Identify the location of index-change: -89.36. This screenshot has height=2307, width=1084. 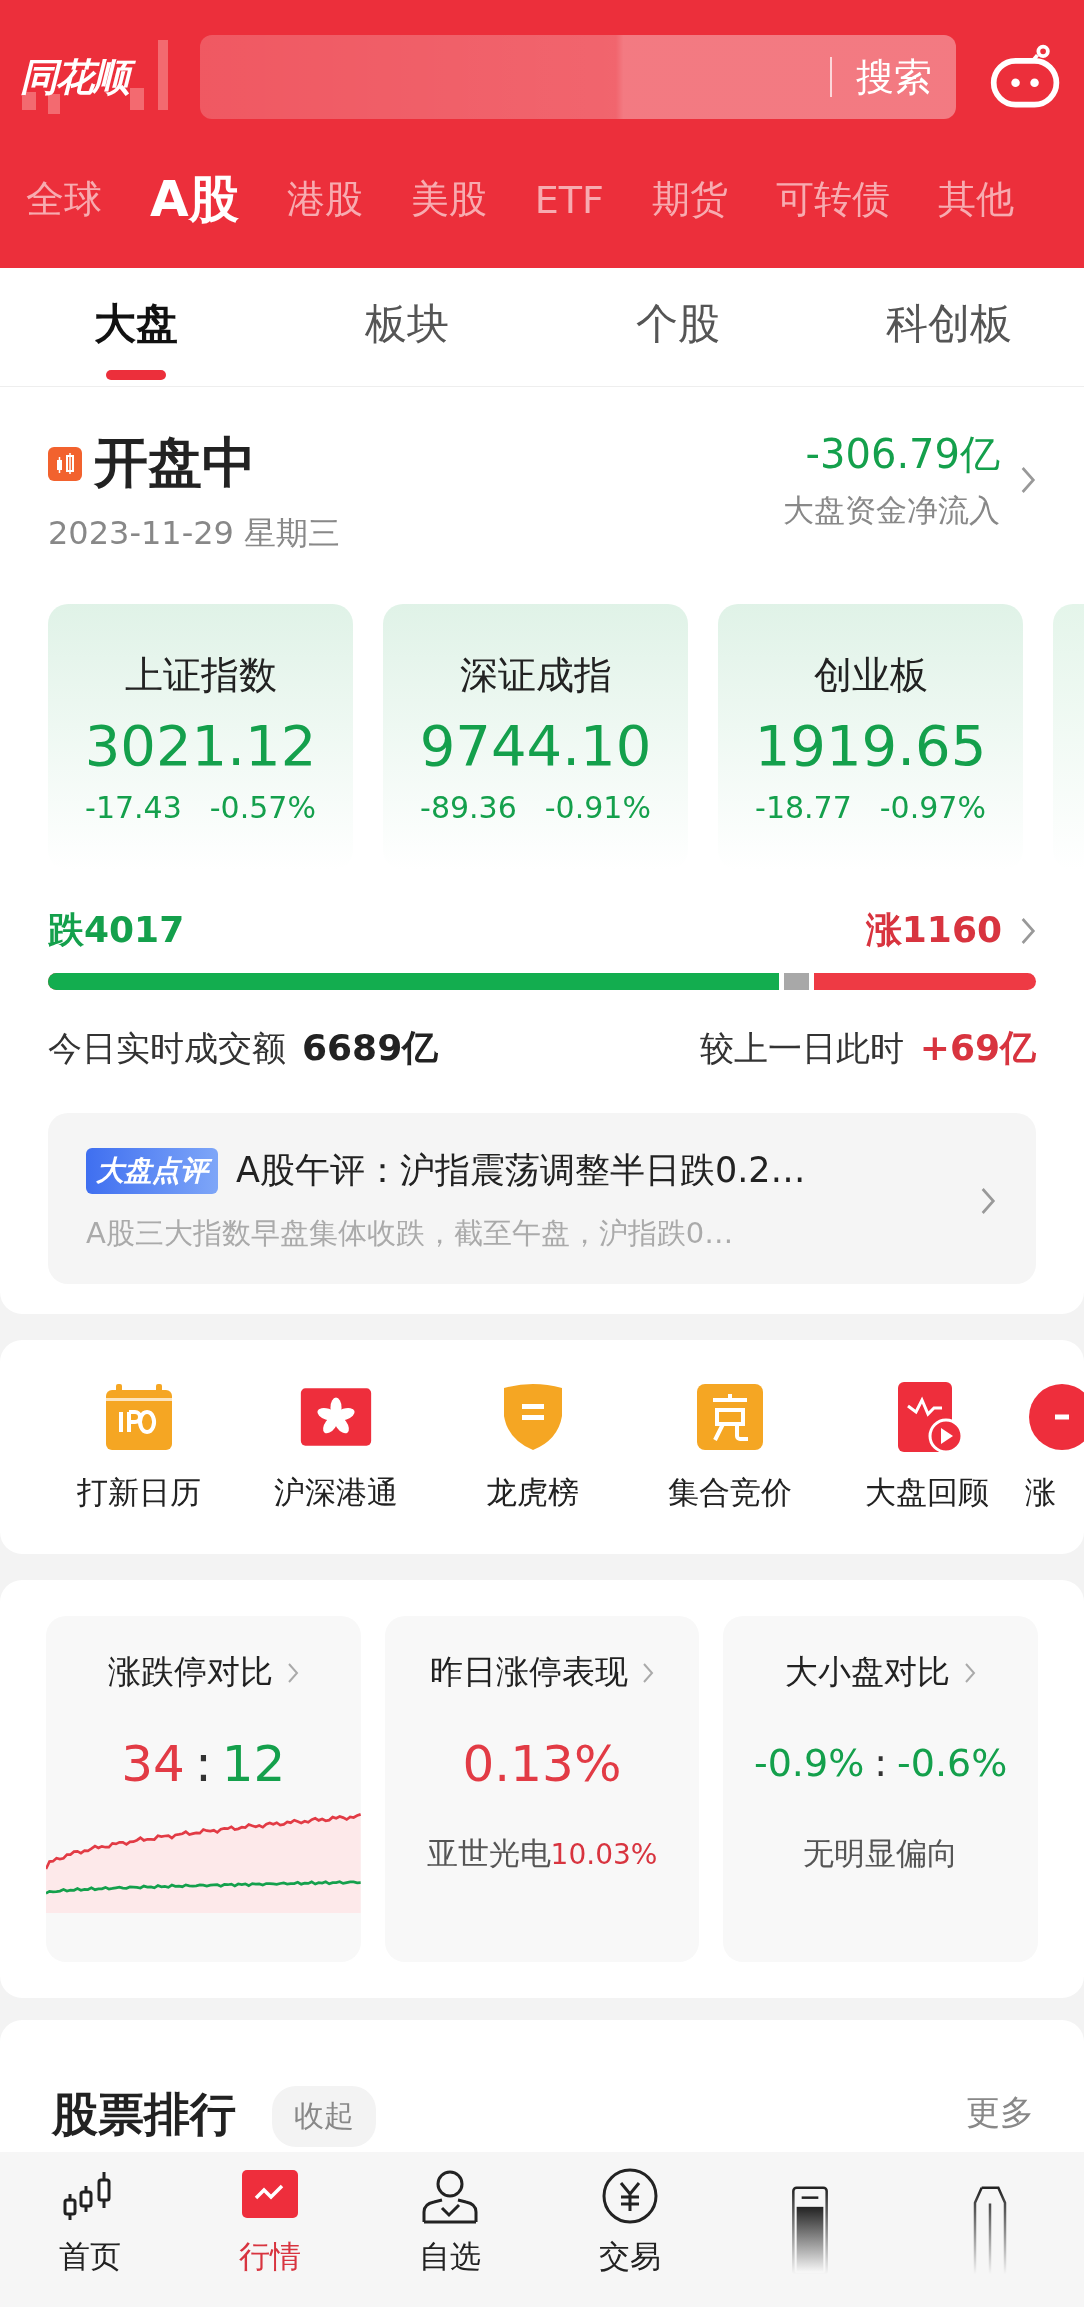
(468, 807).